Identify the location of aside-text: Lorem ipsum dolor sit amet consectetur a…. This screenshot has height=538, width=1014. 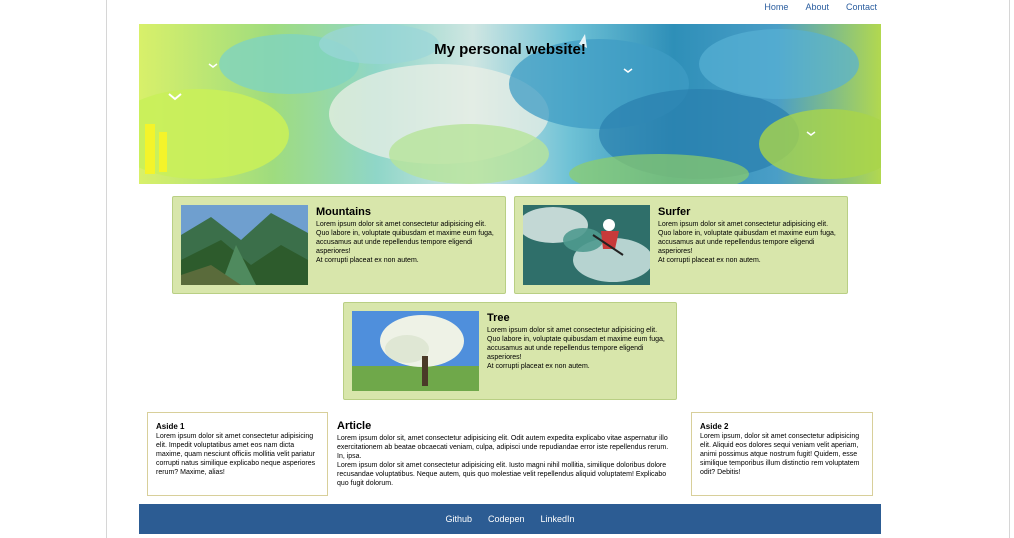
(236, 454).